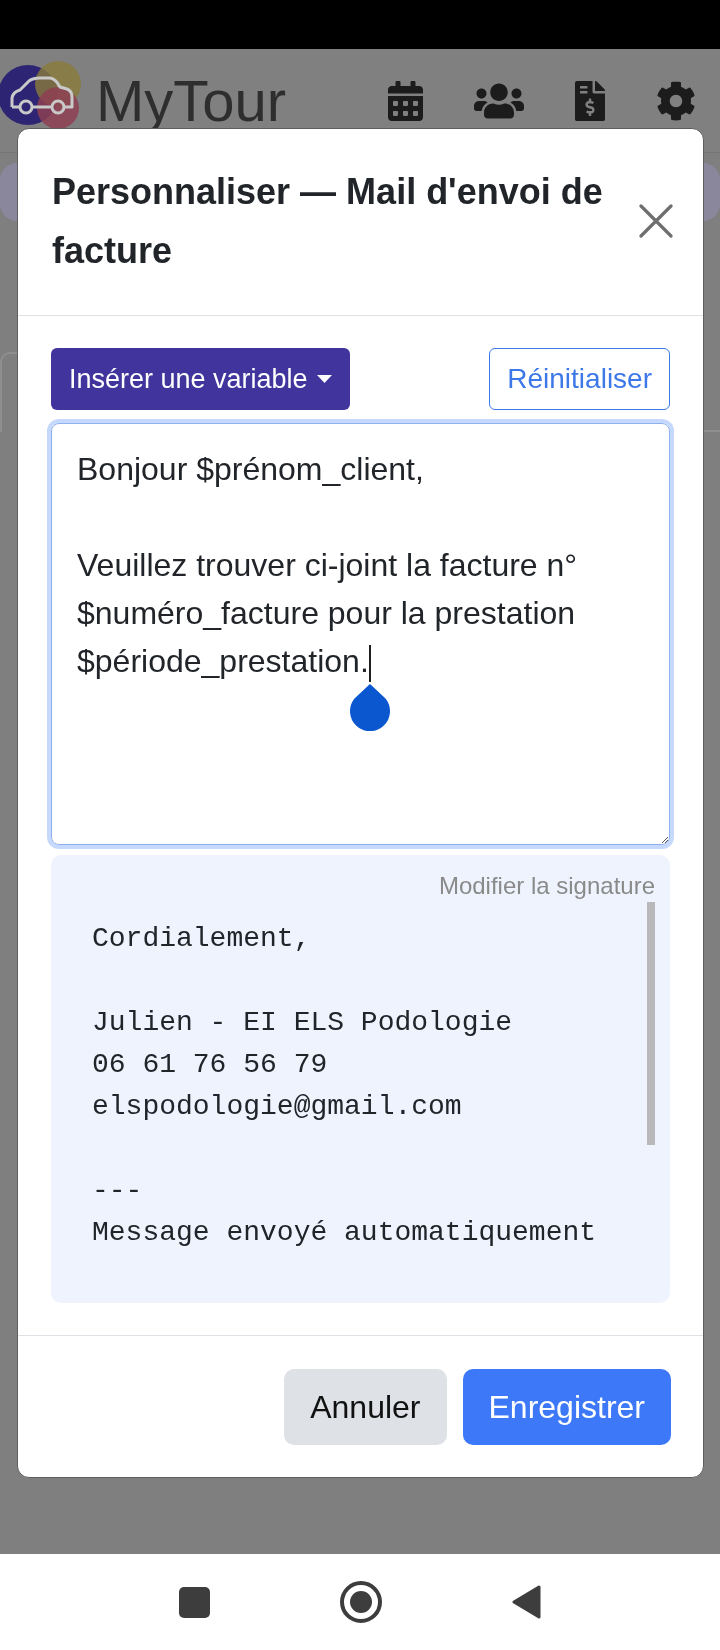 This screenshot has height=1650, width=720. What do you see at coordinates (8, 192) in the screenshot?
I see `panel-edge` at bounding box center [8, 192].